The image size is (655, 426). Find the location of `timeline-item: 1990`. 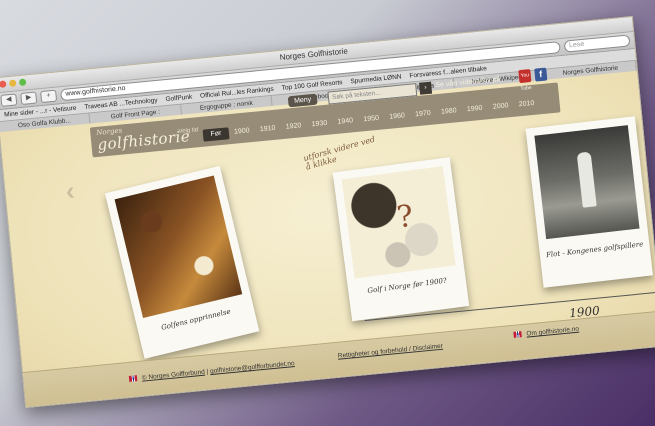

timeline-item: 1990 is located at coordinates (474, 109).